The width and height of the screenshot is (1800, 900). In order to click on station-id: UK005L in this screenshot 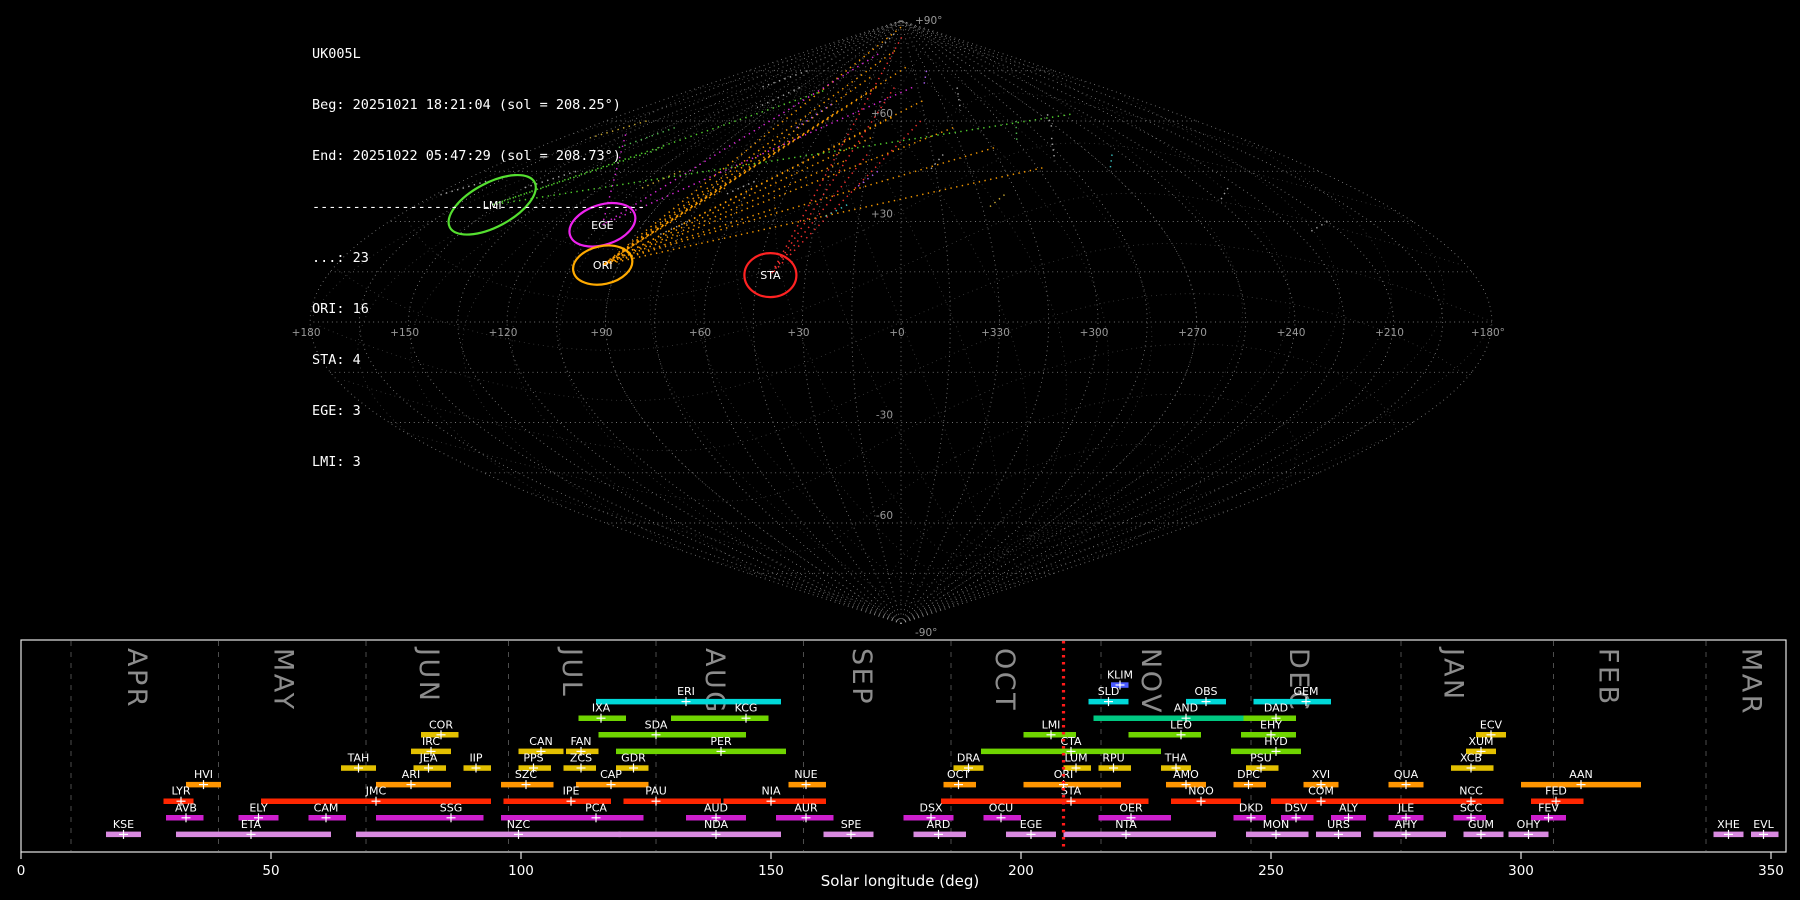, I will do `click(336, 54)`.